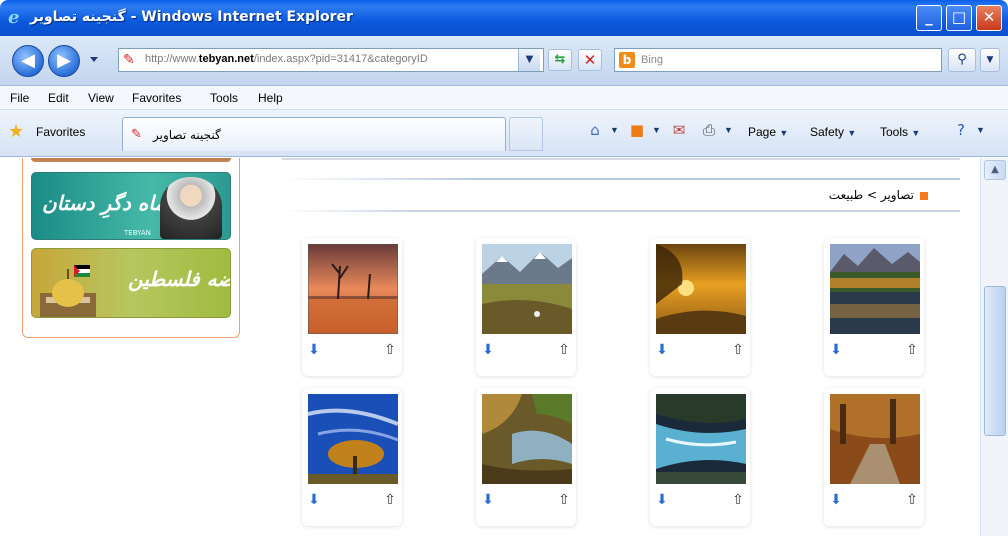  I want to click on help-icon: ?, so click(961, 130).